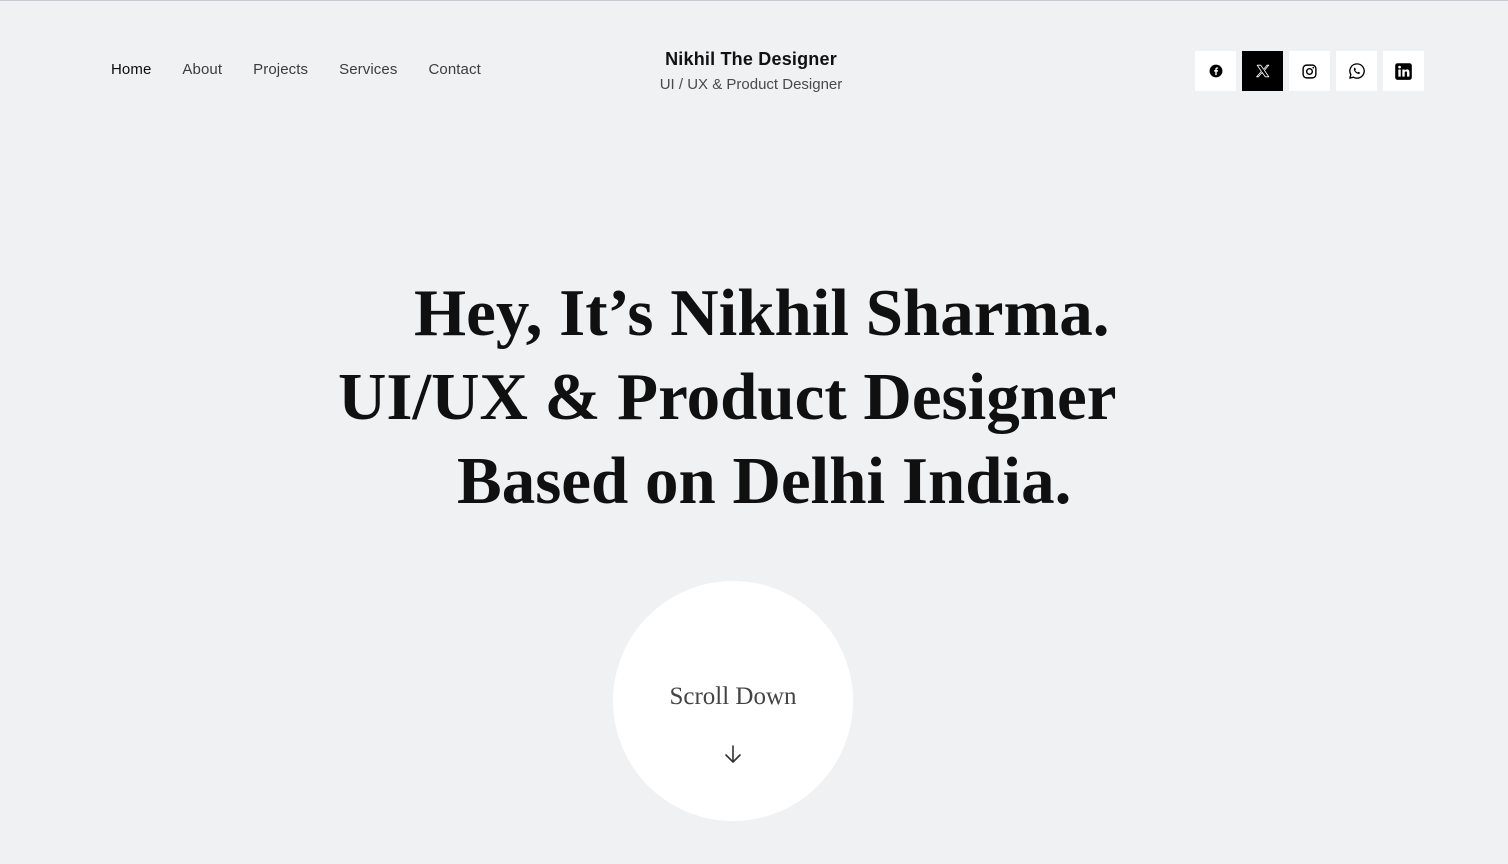  I want to click on scroll-down-button: Scroll Down, so click(733, 701).